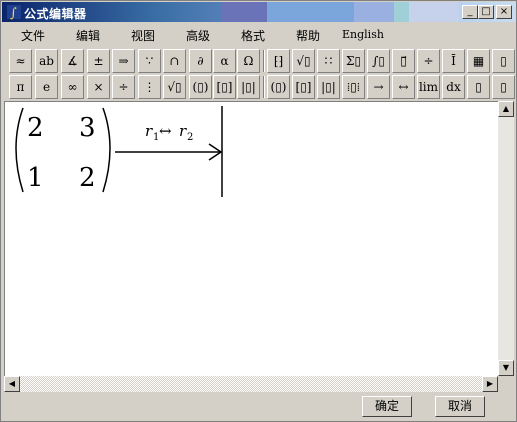  Describe the element at coordinates (119, 151) in the screenshot. I see `equation-canvas: 2 3 1 2 r 1 ↔ r 2` at that location.